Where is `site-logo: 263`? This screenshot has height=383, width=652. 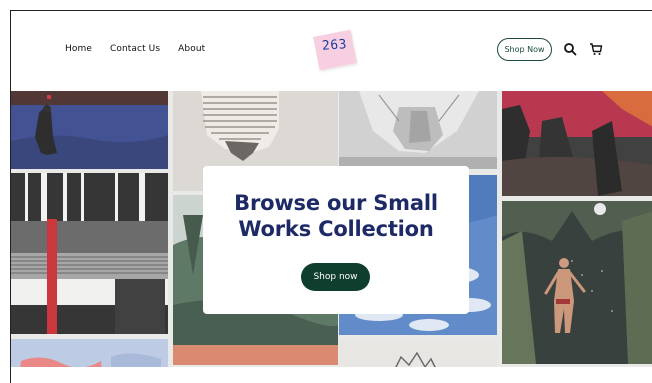
site-logo: 263 is located at coordinates (335, 50).